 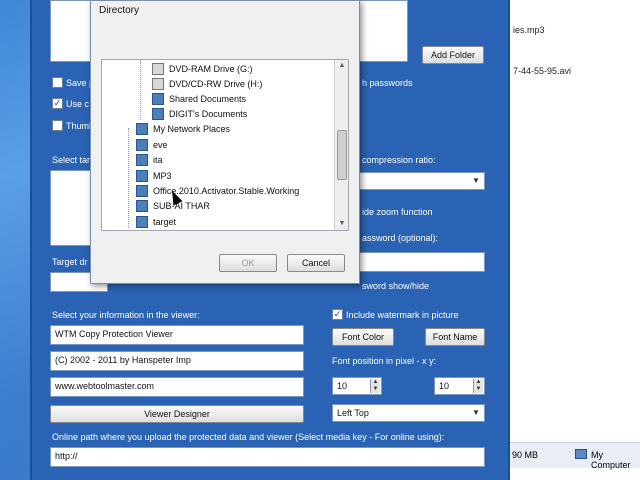 What do you see at coordinates (542, 71) in the screenshot?
I see `file-item: 7-44-55-95.avi` at bounding box center [542, 71].